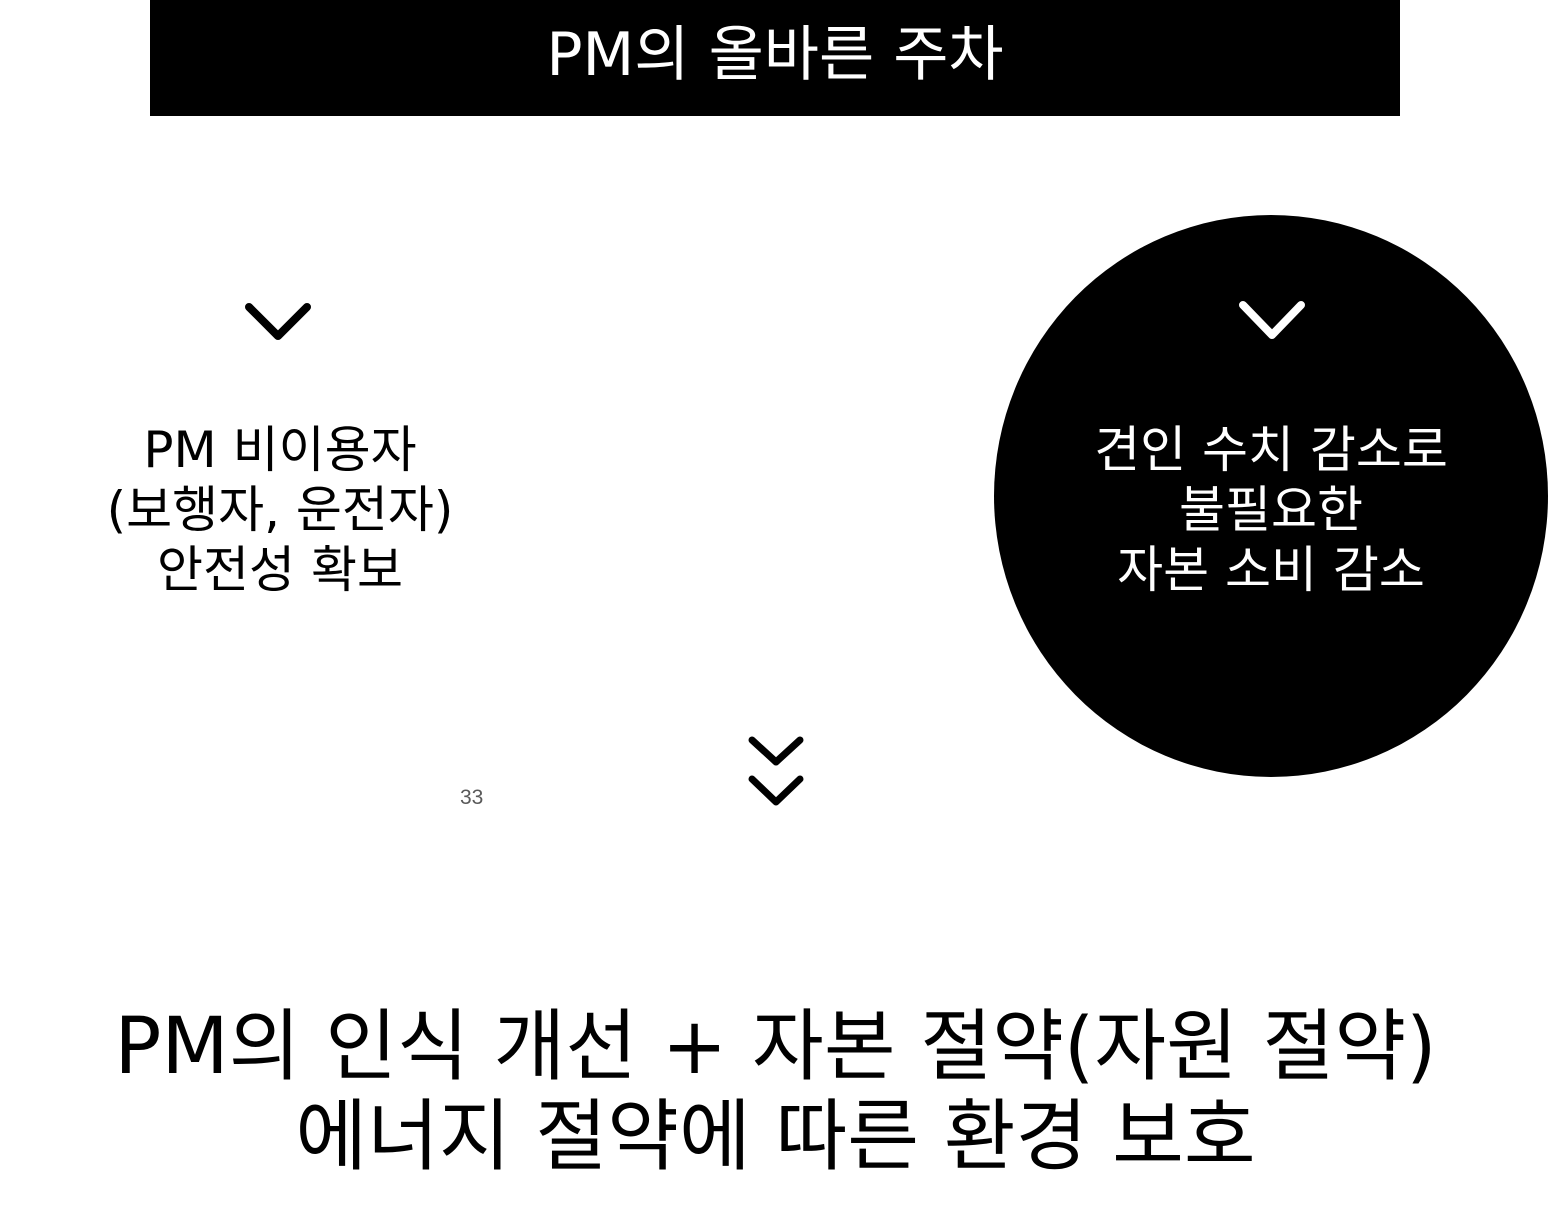 The image size is (1551, 1230). Describe the element at coordinates (1271, 450) in the screenshot. I see `circle-item-line: 견인 수치 감소로` at that location.